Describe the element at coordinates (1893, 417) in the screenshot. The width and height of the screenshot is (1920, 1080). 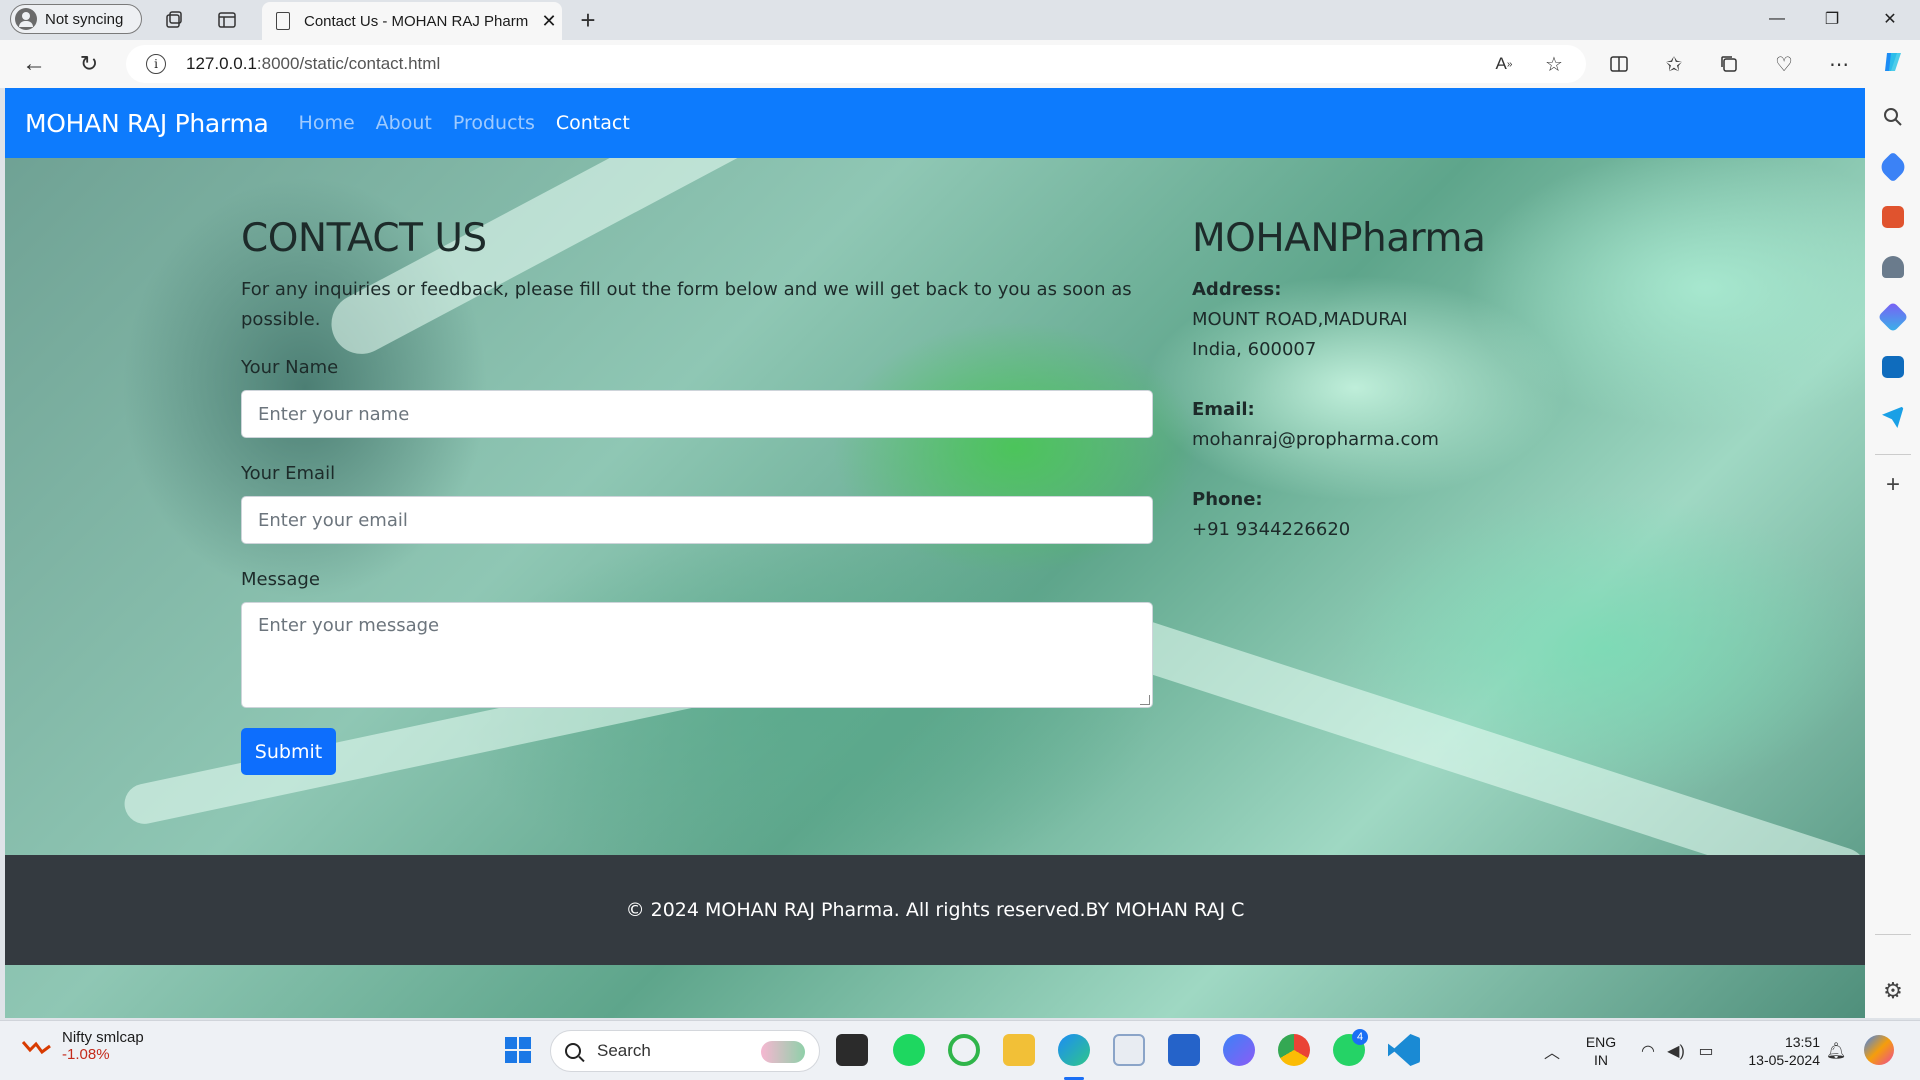
I see `send-icon` at that location.